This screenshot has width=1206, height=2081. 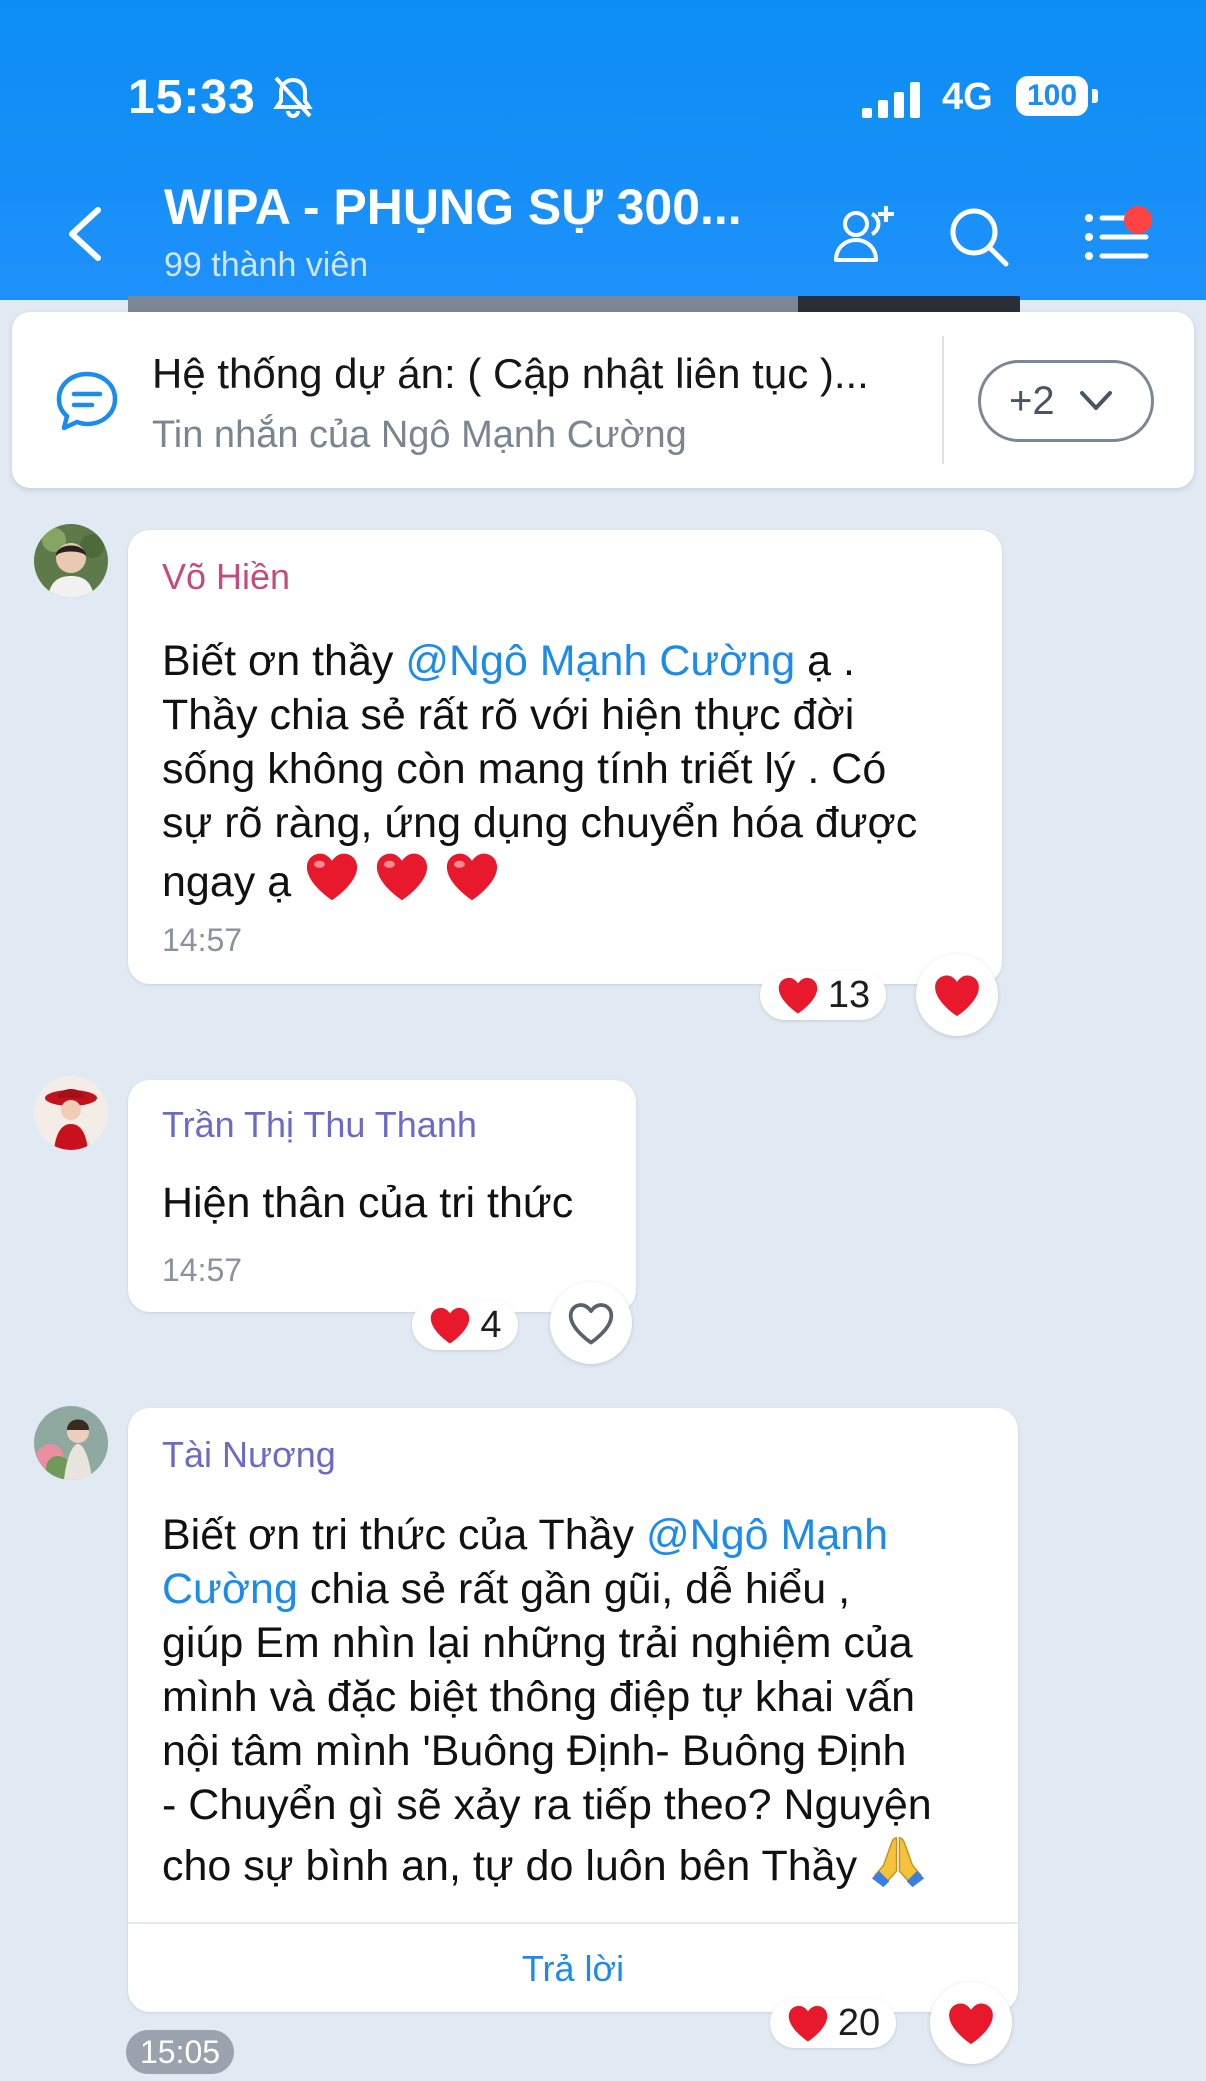 What do you see at coordinates (368, 1203) in the screenshot?
I see `message-line: Hiện thân của tri thức` at bounding box center [368, 1203].